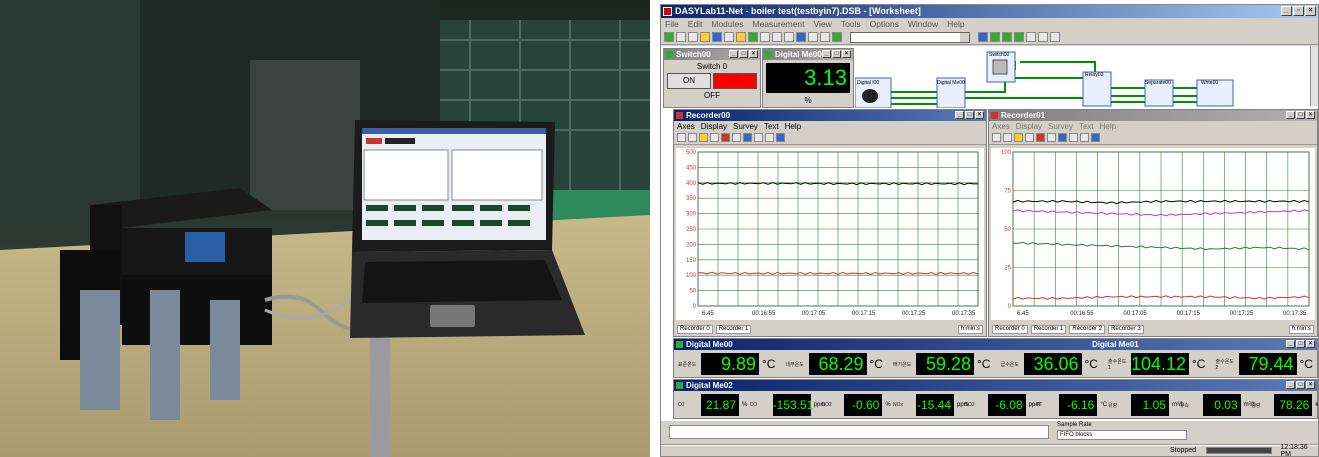 This screenshot has height=457, width=1319. Describe the element at coordinates (733, 54) in the screenshot. I see `switch-min-button: _` at that location.